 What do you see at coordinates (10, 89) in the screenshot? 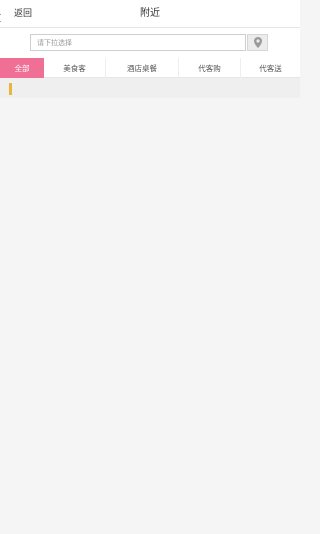
I see `section-marker` at bounding box center [10, 89].